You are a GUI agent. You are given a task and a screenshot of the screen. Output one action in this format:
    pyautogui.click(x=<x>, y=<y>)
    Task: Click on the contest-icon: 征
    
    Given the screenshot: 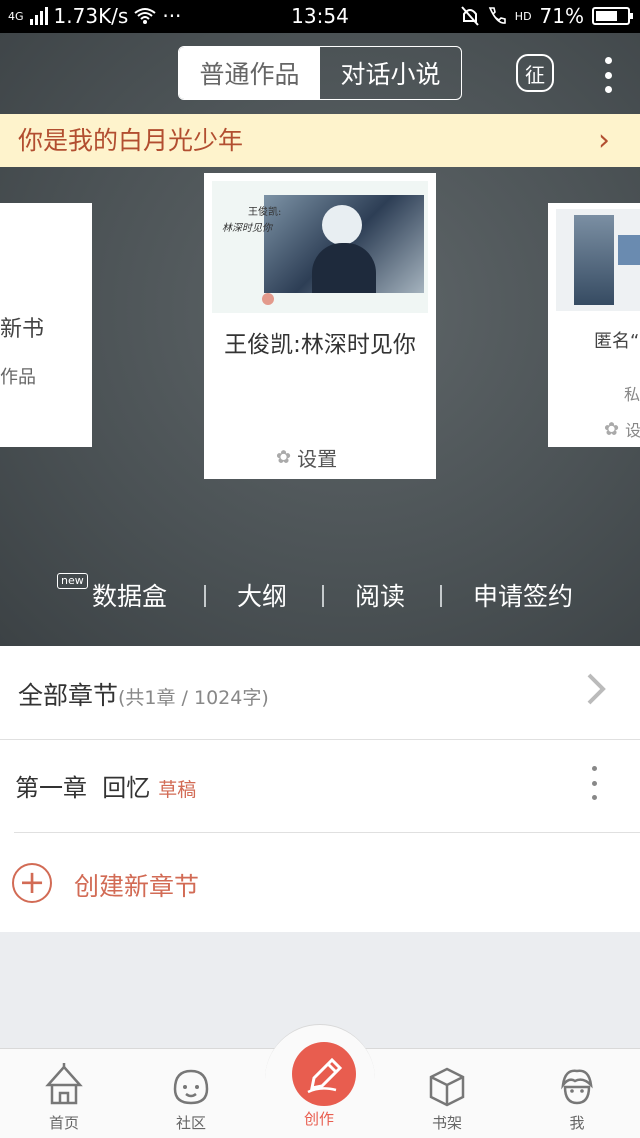 What is the action you would take?
    pyautogui.click(x=535, y=73)
    